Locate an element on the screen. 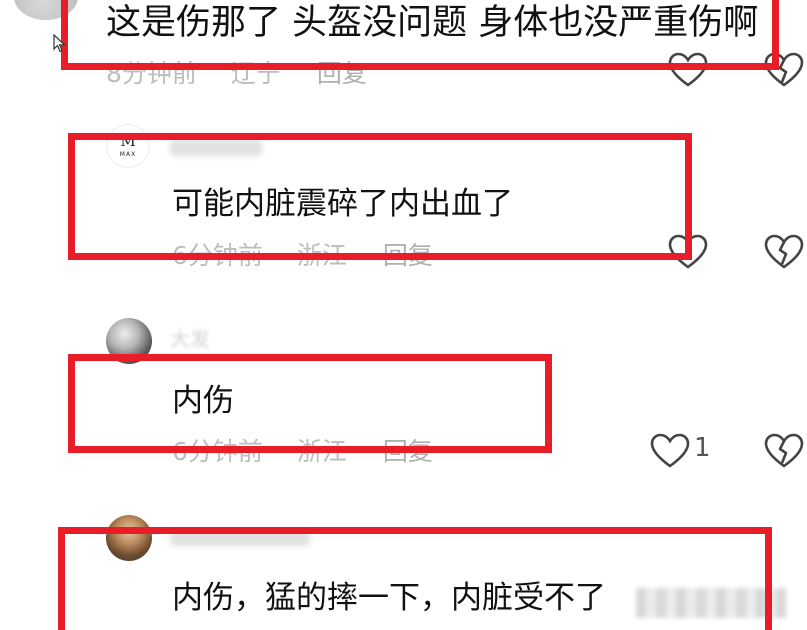 The width and height of the screenshot is (807, 630). avatar: M MAX is located at coordinates (128, 146).